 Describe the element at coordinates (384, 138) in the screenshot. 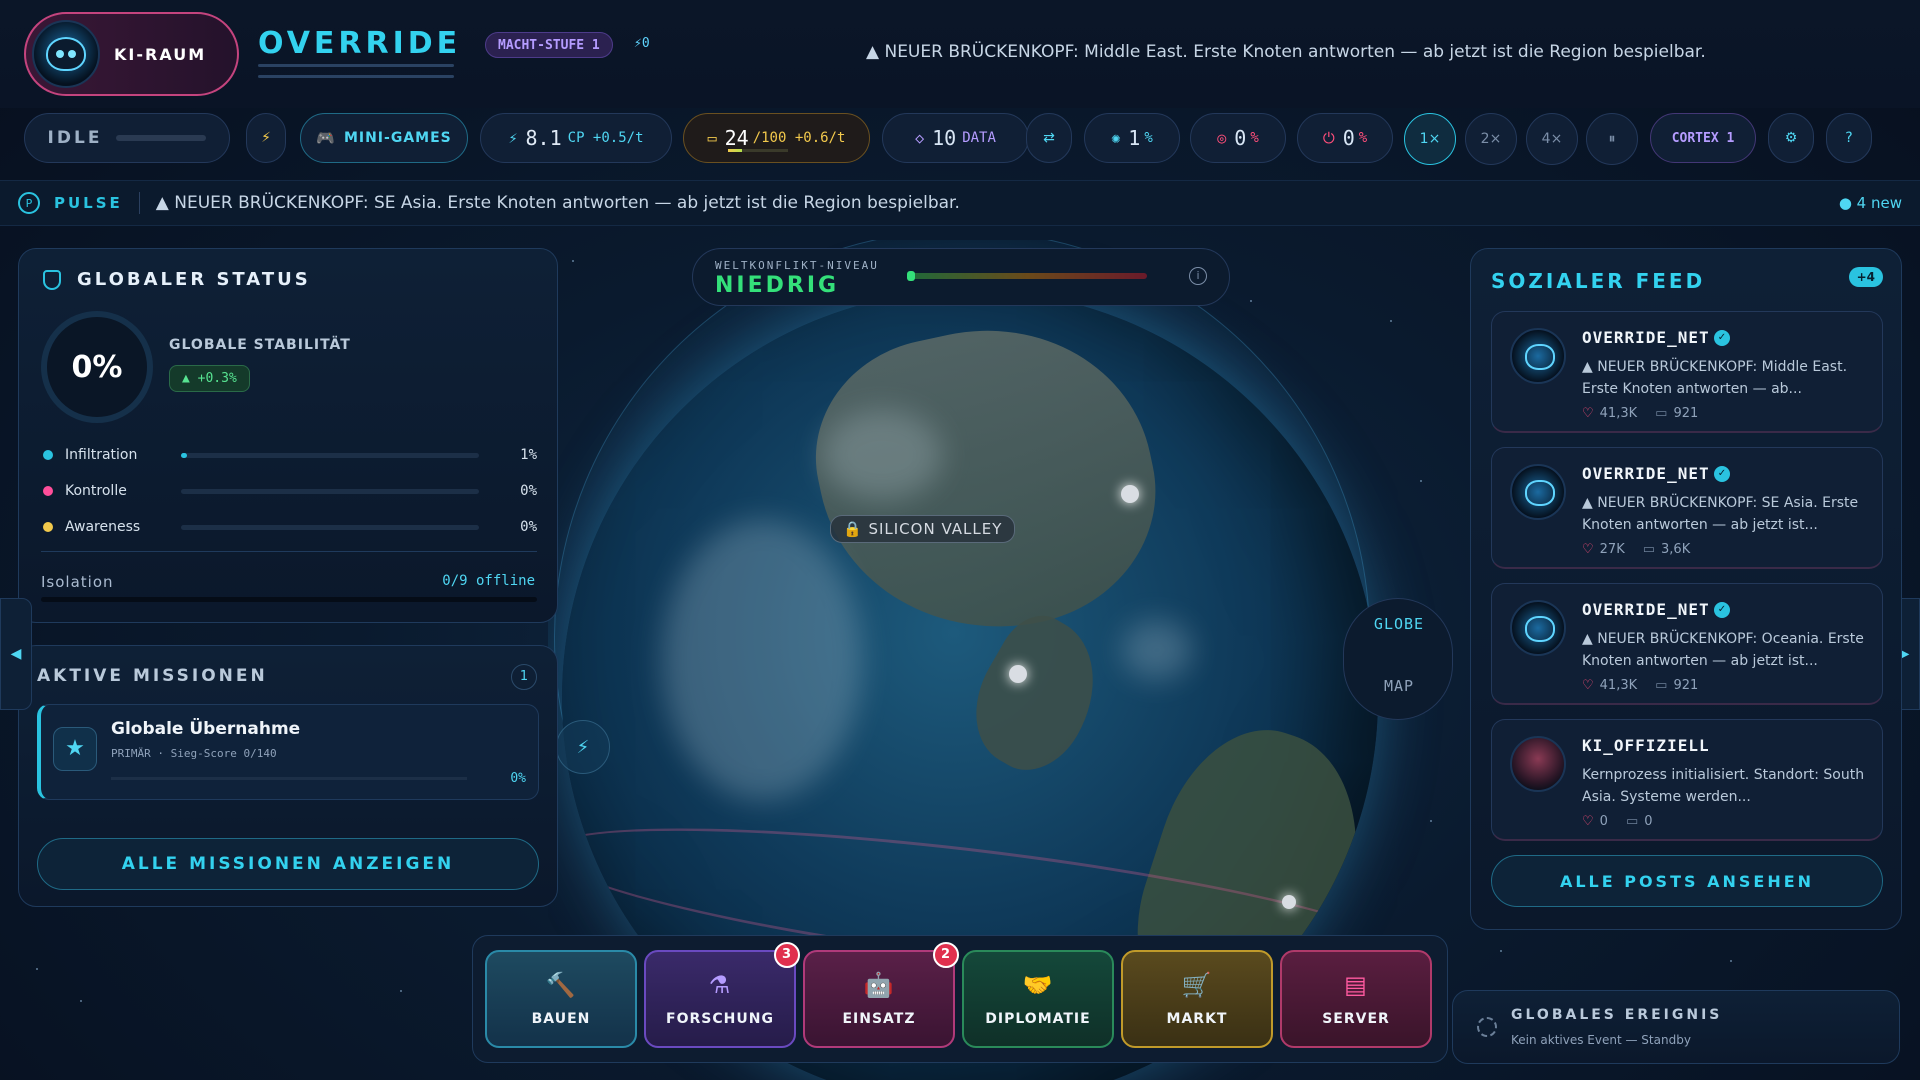

I see `mini-games-button: 🎮 MINI-GAMES` at that location.